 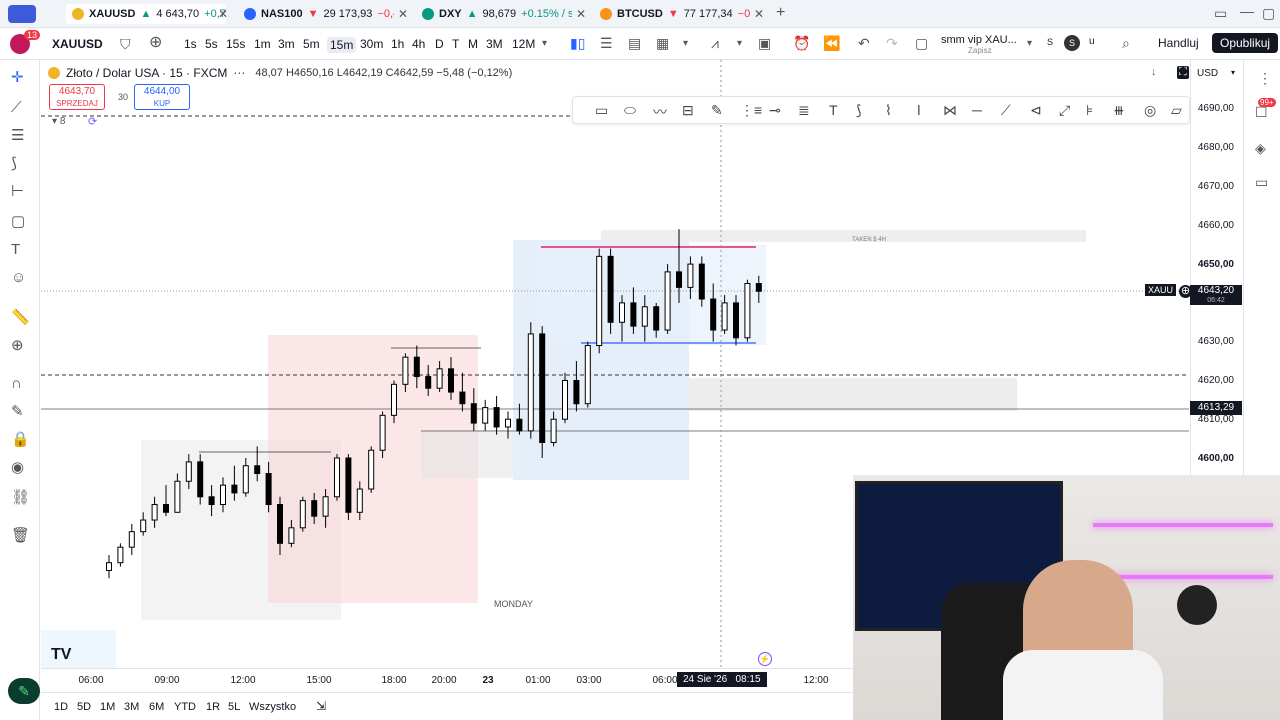 What do you see at coordinates (77, 44) in the screenshot?
I see `symbol-search-field: XAUUSD` at bounding box center [77, 44].